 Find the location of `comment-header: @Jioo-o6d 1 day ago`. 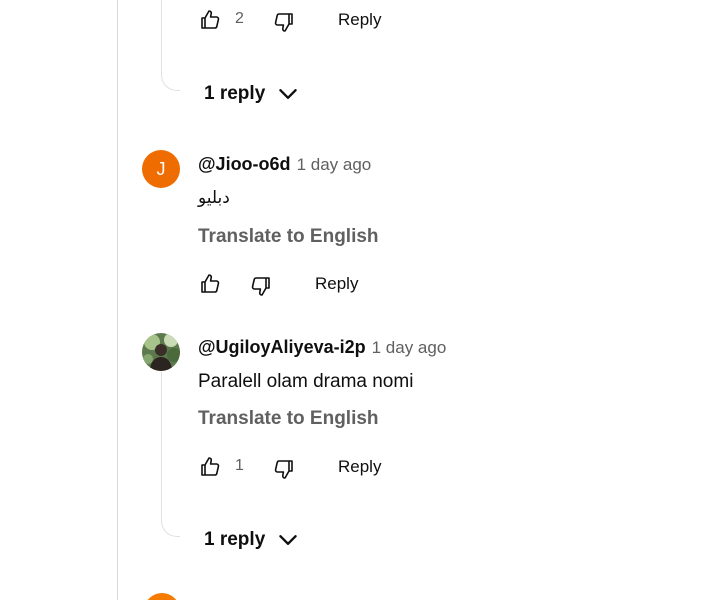

comment-header: @Jioo-o6d 1 day ago is located at coordinates (284, 164).